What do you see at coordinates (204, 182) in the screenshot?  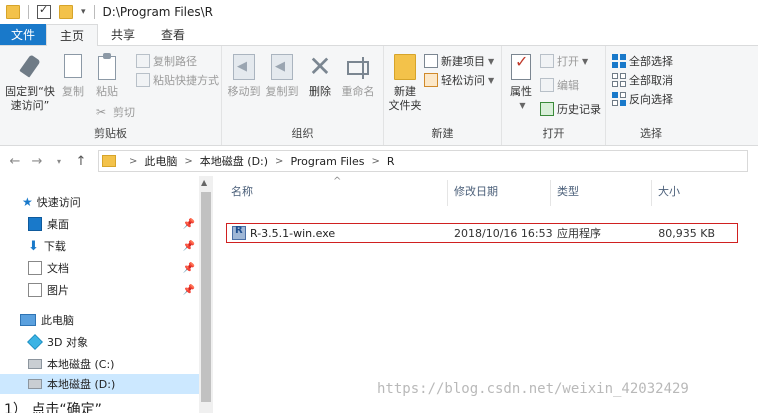 I see `scroll-up-icon: ▲` at bounding box center [204, 182].